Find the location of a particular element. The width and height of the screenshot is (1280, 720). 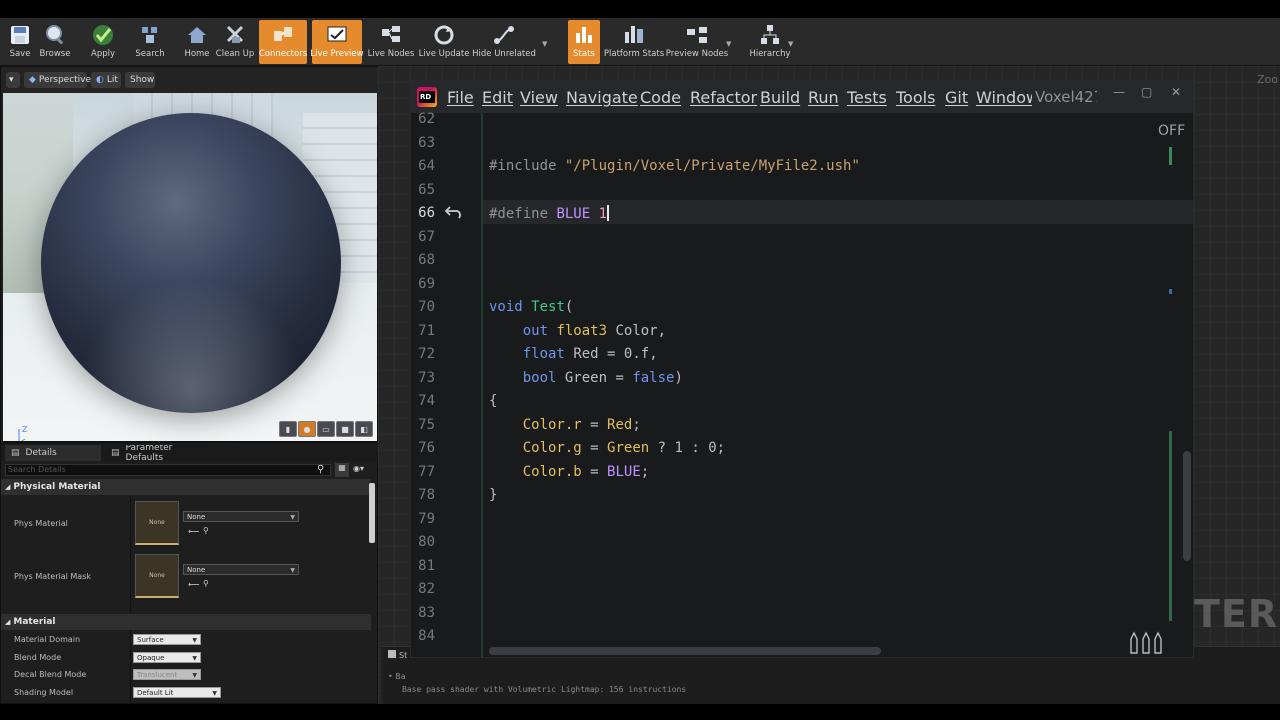

phys-material-combo: None ▼ is located at coordinates (241, 516).